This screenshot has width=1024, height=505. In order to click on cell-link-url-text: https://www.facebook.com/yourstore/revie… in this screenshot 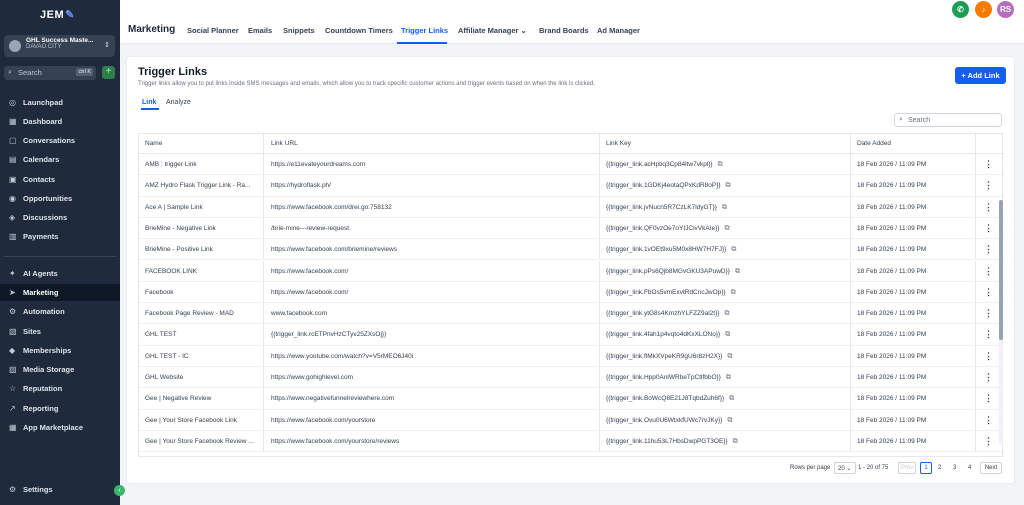, I will do `click(335, 441)`.